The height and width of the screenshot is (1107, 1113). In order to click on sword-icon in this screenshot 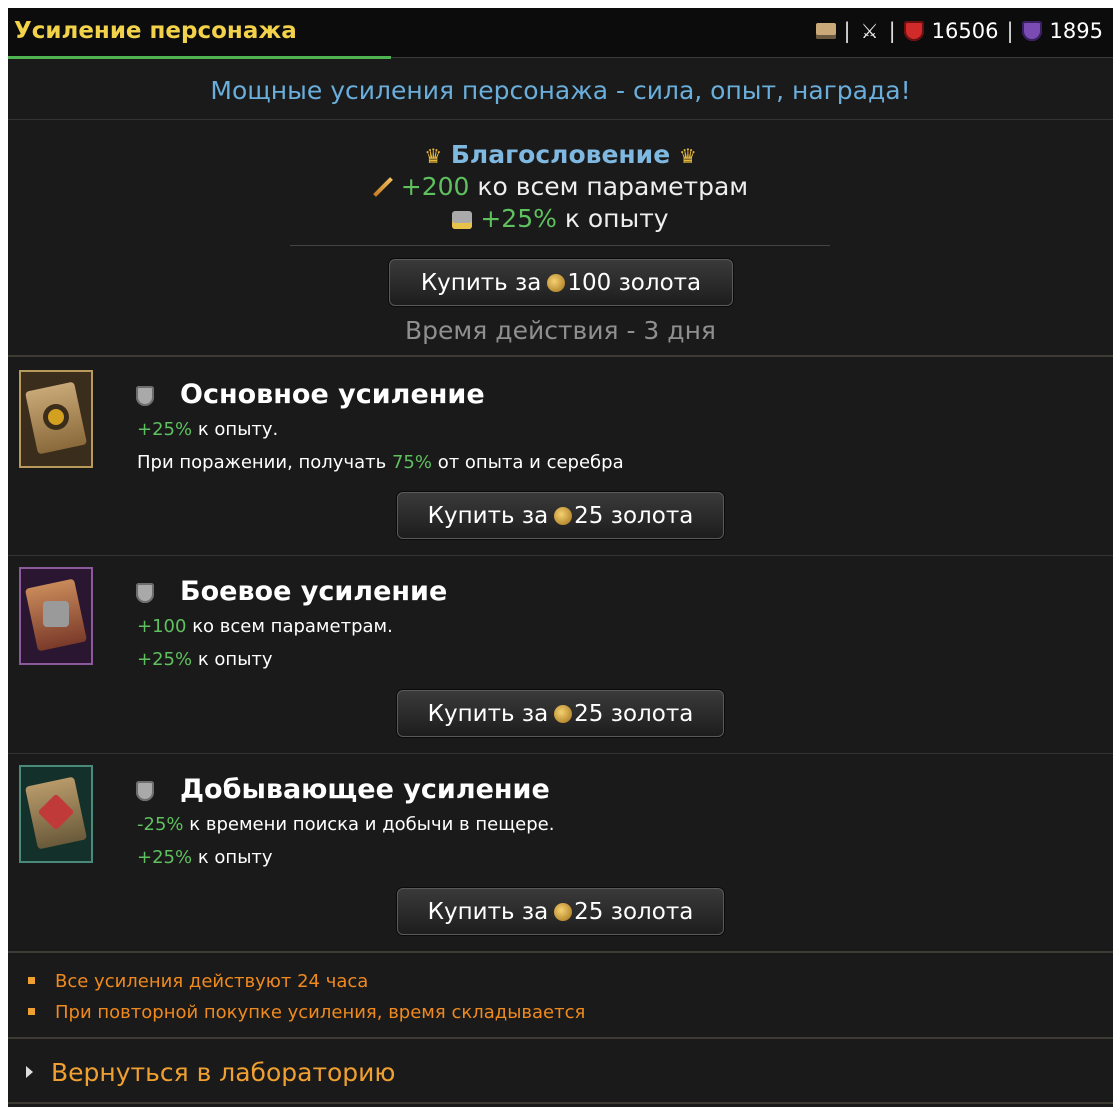, I will do `click(383, 187)`.